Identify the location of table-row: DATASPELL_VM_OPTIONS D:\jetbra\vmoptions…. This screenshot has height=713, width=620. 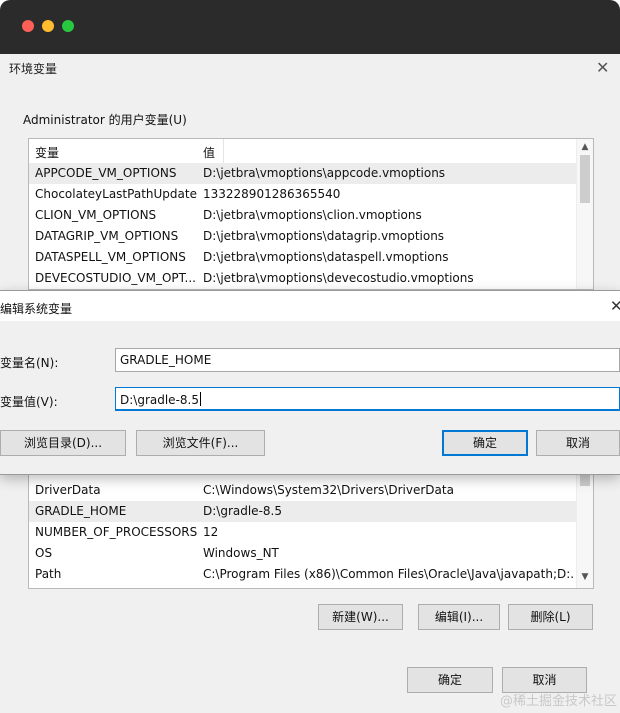
(302, 257).